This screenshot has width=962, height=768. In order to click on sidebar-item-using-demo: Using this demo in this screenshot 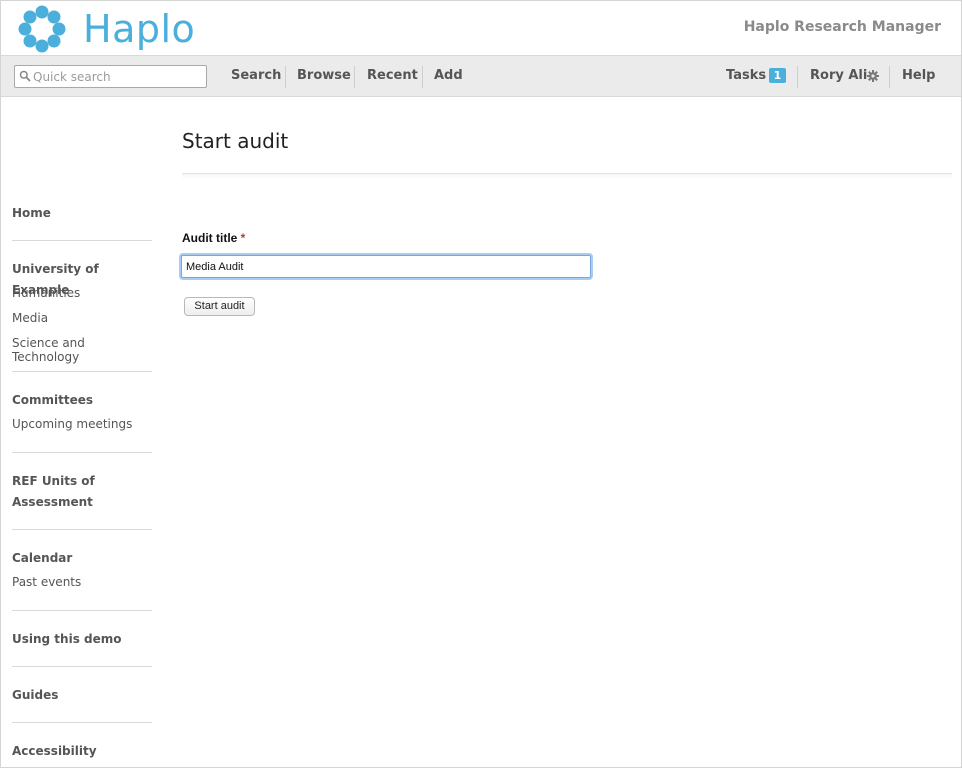, I will do `click(67, 639)`.